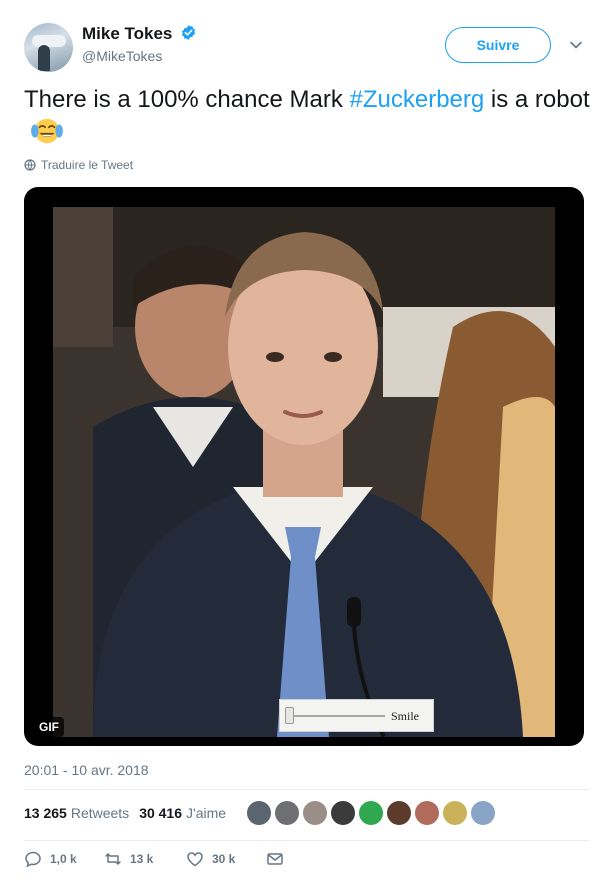 The height and width of the screenshot is (888, 613). I want to click on tweet-stats: 13 265 Retweets 30 416 J'aime, so click(125, 813).